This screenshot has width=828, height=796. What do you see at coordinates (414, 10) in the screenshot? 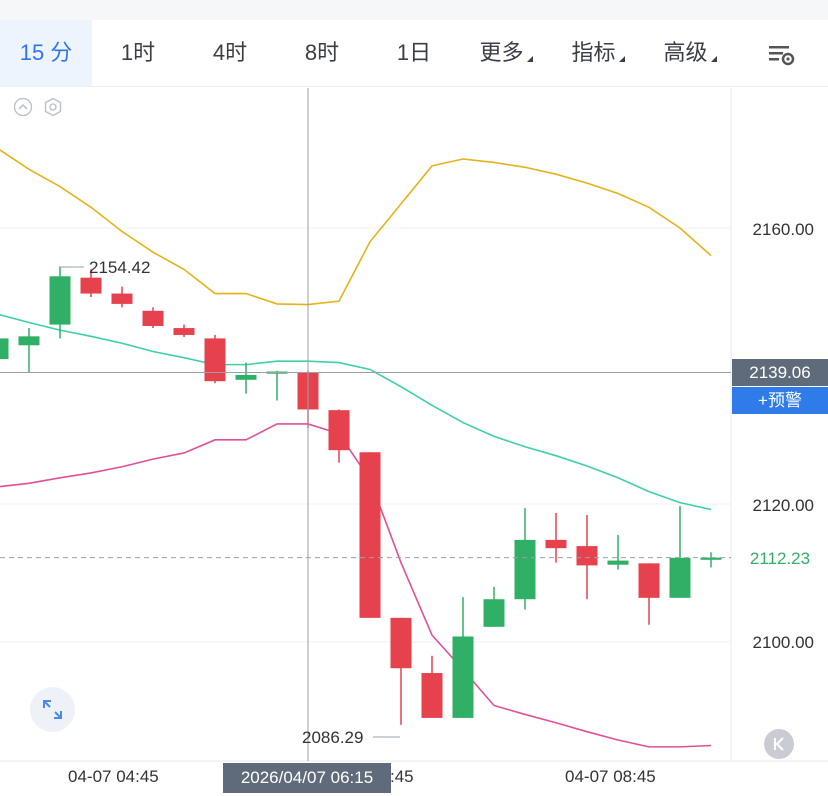
I see `status-strip` at bounding box center [414, 10].